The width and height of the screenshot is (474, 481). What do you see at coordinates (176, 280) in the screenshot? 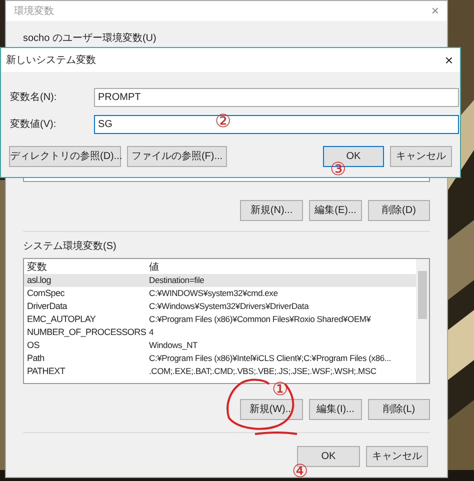
I see `table-cell: Destination=file` at bounding box center [176, 280].